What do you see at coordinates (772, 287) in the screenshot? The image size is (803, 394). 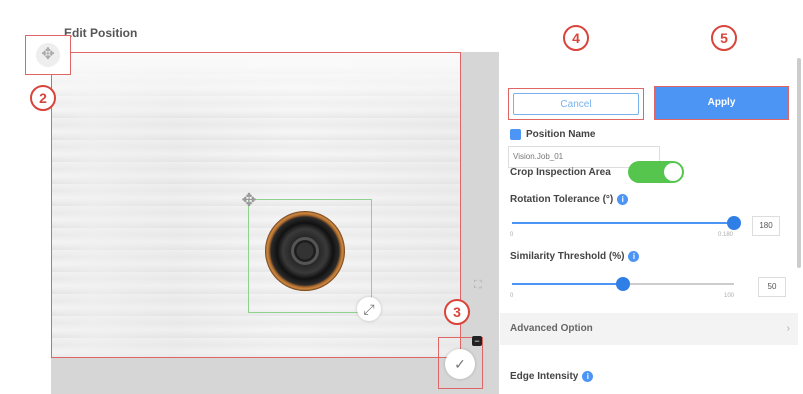 I see `similarity-value-input: 50` at bounding box center [772, 287].